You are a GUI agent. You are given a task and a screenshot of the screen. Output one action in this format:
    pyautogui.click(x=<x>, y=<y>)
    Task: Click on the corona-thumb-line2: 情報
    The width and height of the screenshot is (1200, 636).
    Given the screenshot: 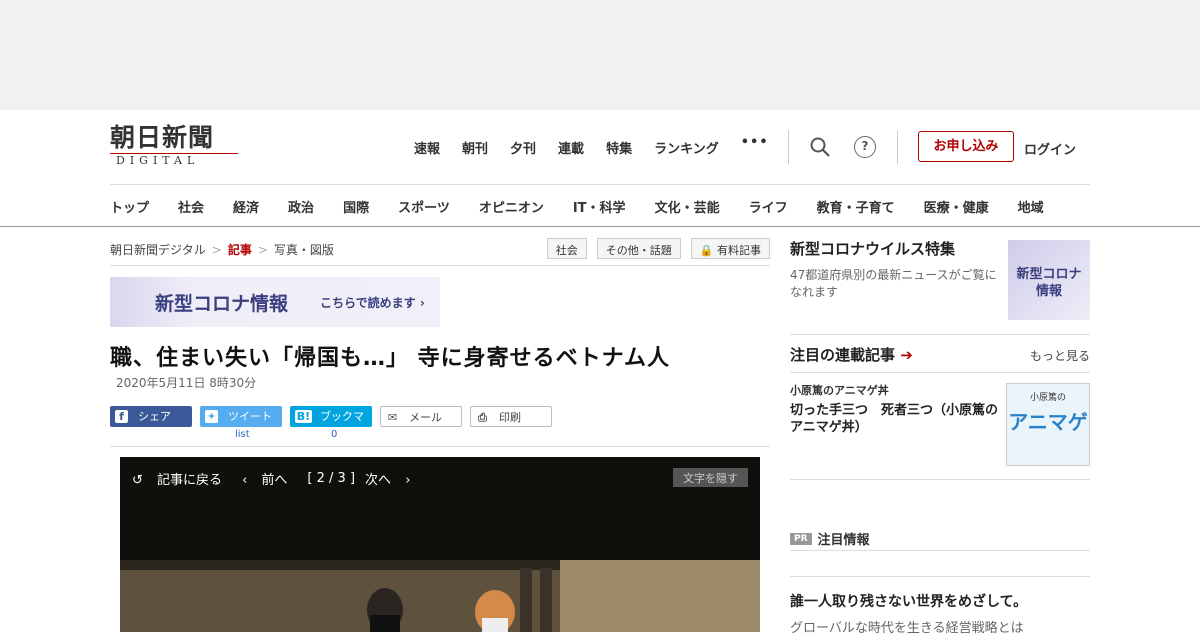 What is the action you would take?
    pyautogui.click(x=1048, y=291)
    